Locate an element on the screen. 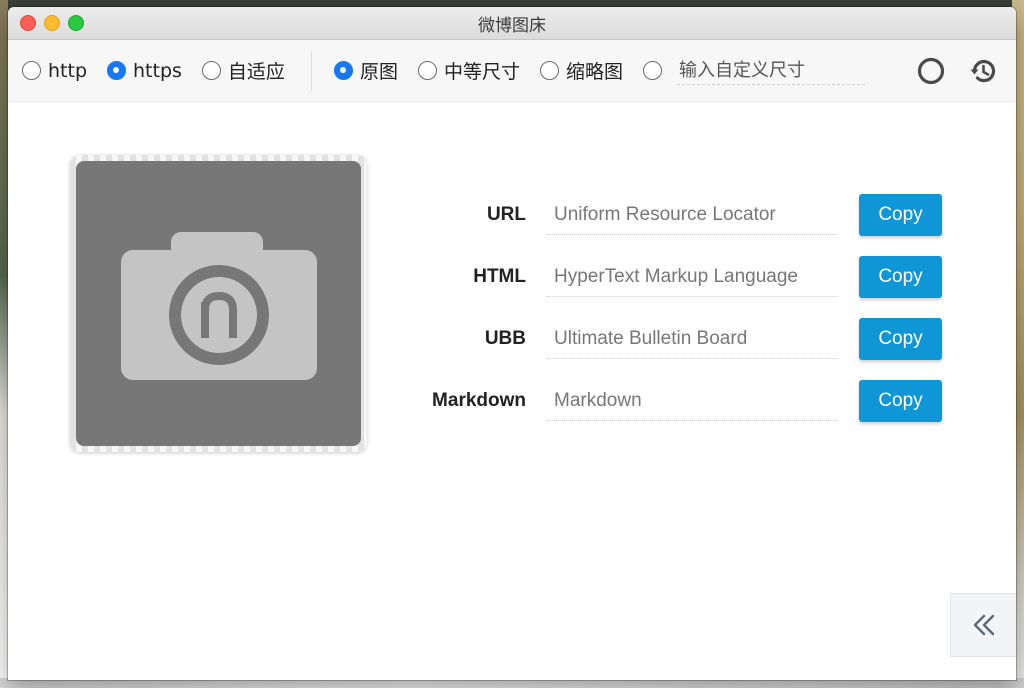 The image size is (1024, 688). zoom-window-button is located at coordinates (76, 23).